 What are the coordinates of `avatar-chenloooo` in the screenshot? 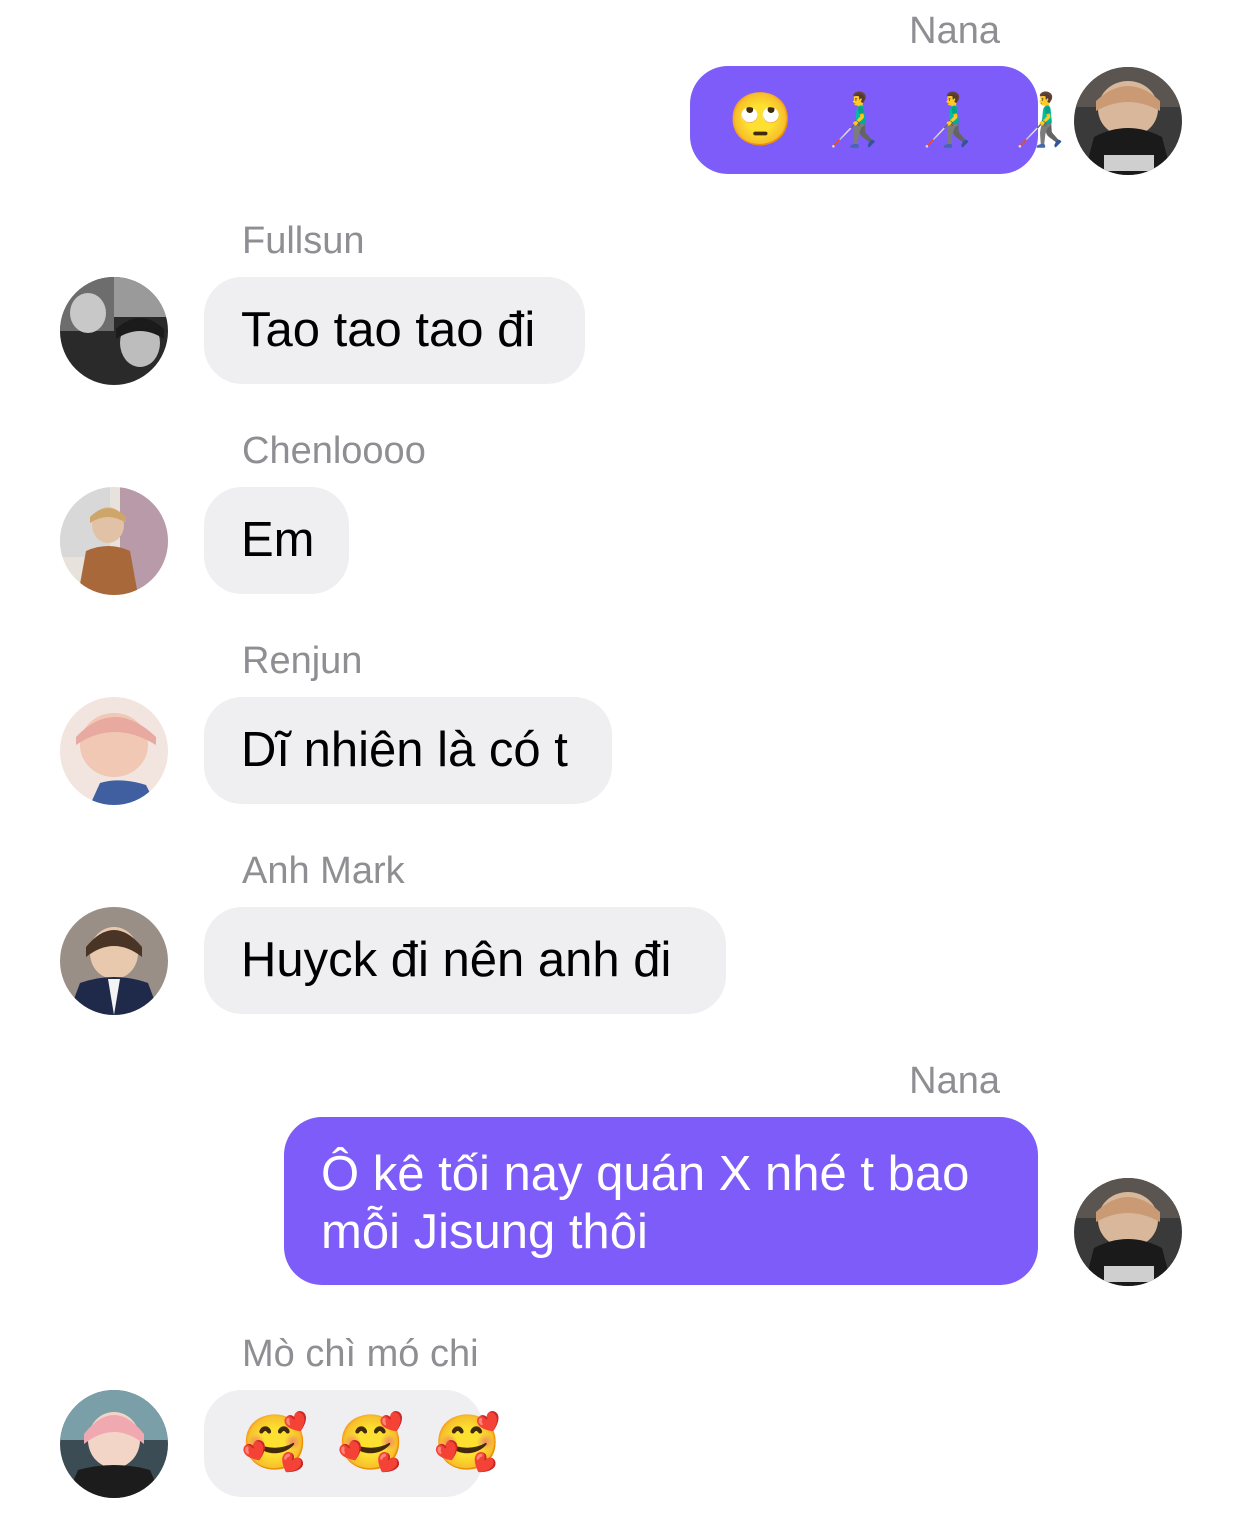 It's located at (114, 541).